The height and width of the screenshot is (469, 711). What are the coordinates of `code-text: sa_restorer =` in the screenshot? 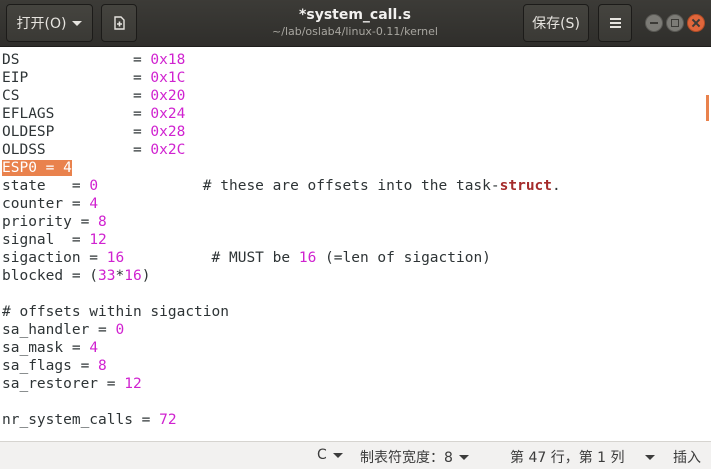 It's located at (63, 384).